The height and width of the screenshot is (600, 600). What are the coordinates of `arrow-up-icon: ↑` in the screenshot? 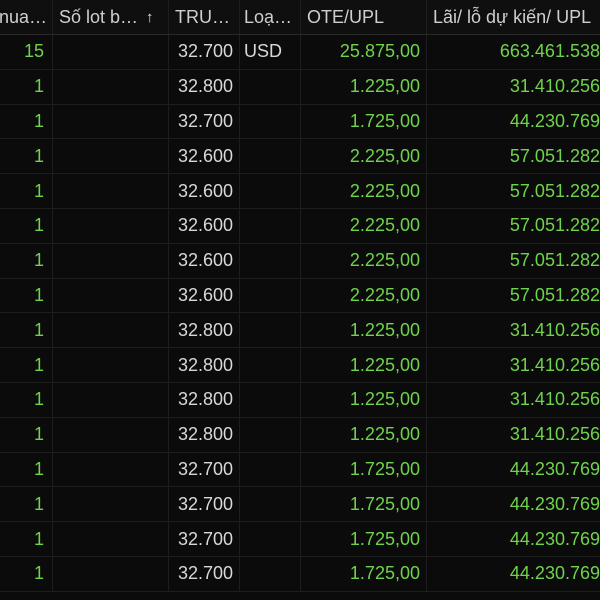 It's located at (150, 17).